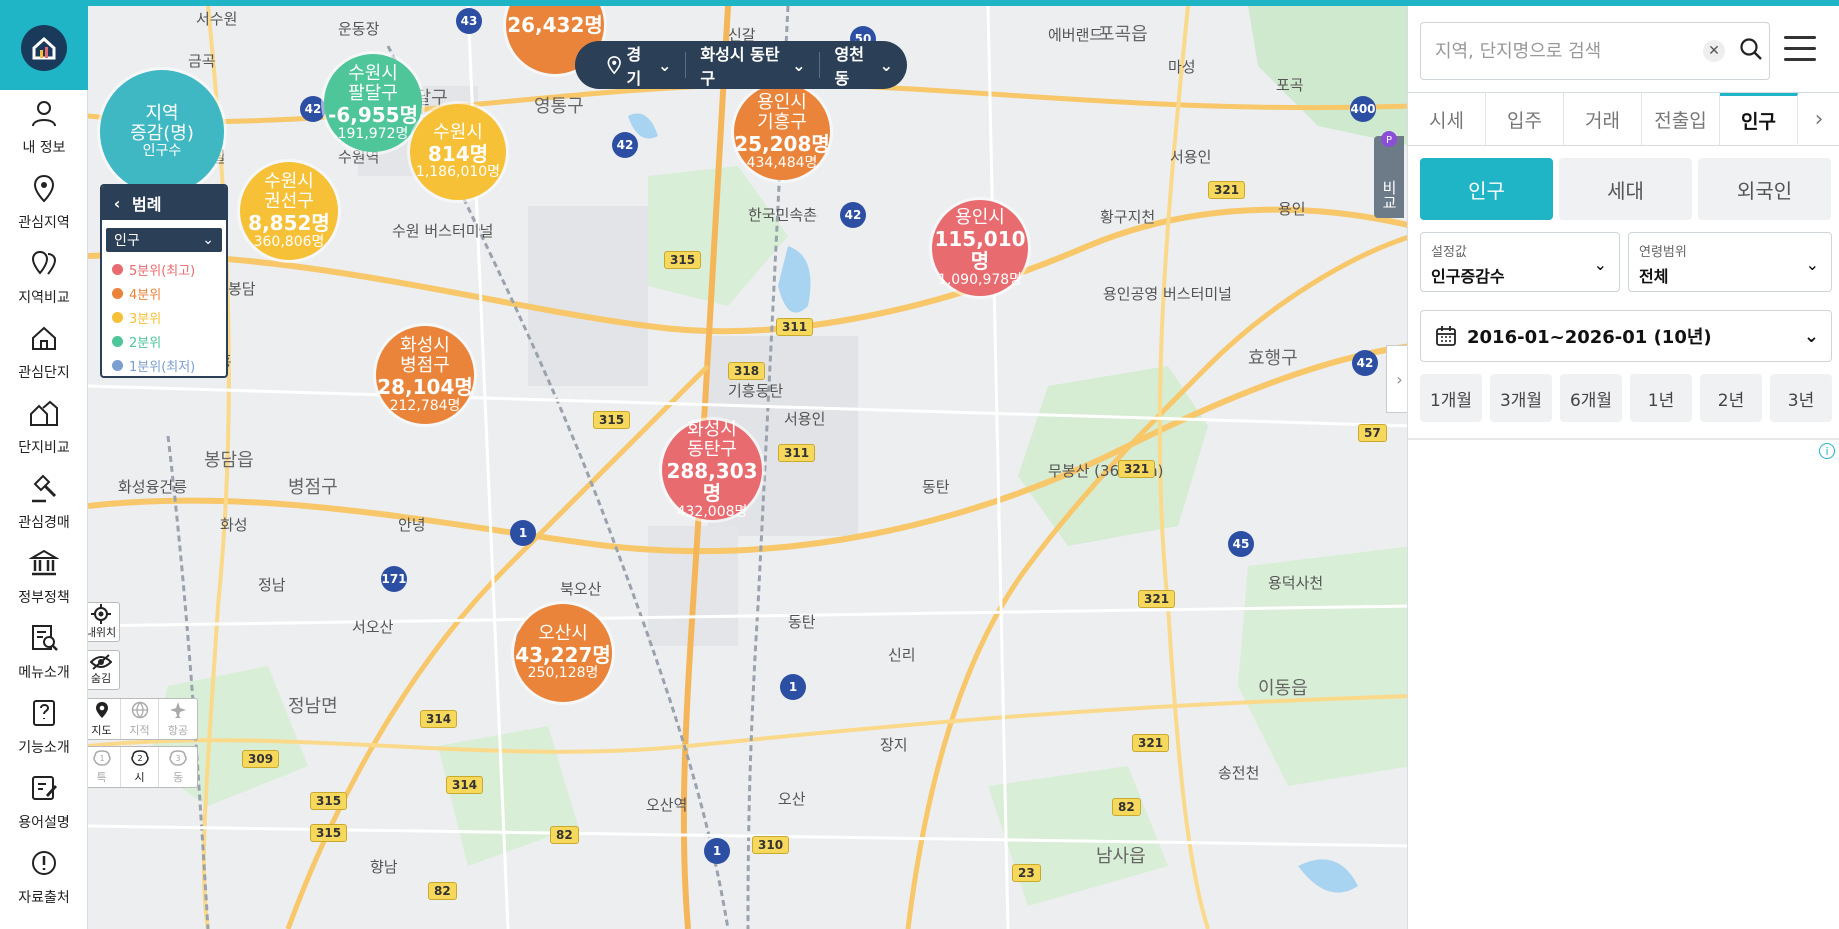  What do you see at coordinates (1818, 119) in the screenshot?
I see `chevron-right-icon: ›` at bounding box center [1818, 119].